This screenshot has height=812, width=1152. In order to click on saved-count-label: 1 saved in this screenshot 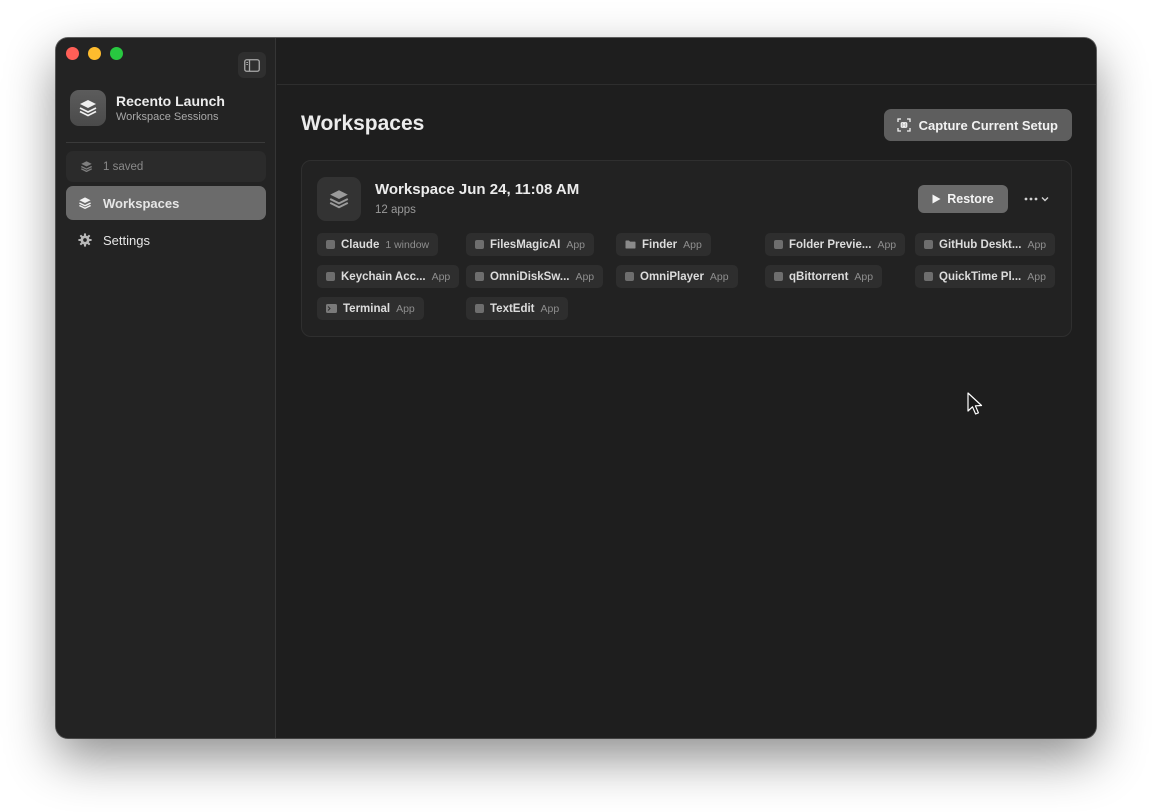, I will do `click(123, 166)`.